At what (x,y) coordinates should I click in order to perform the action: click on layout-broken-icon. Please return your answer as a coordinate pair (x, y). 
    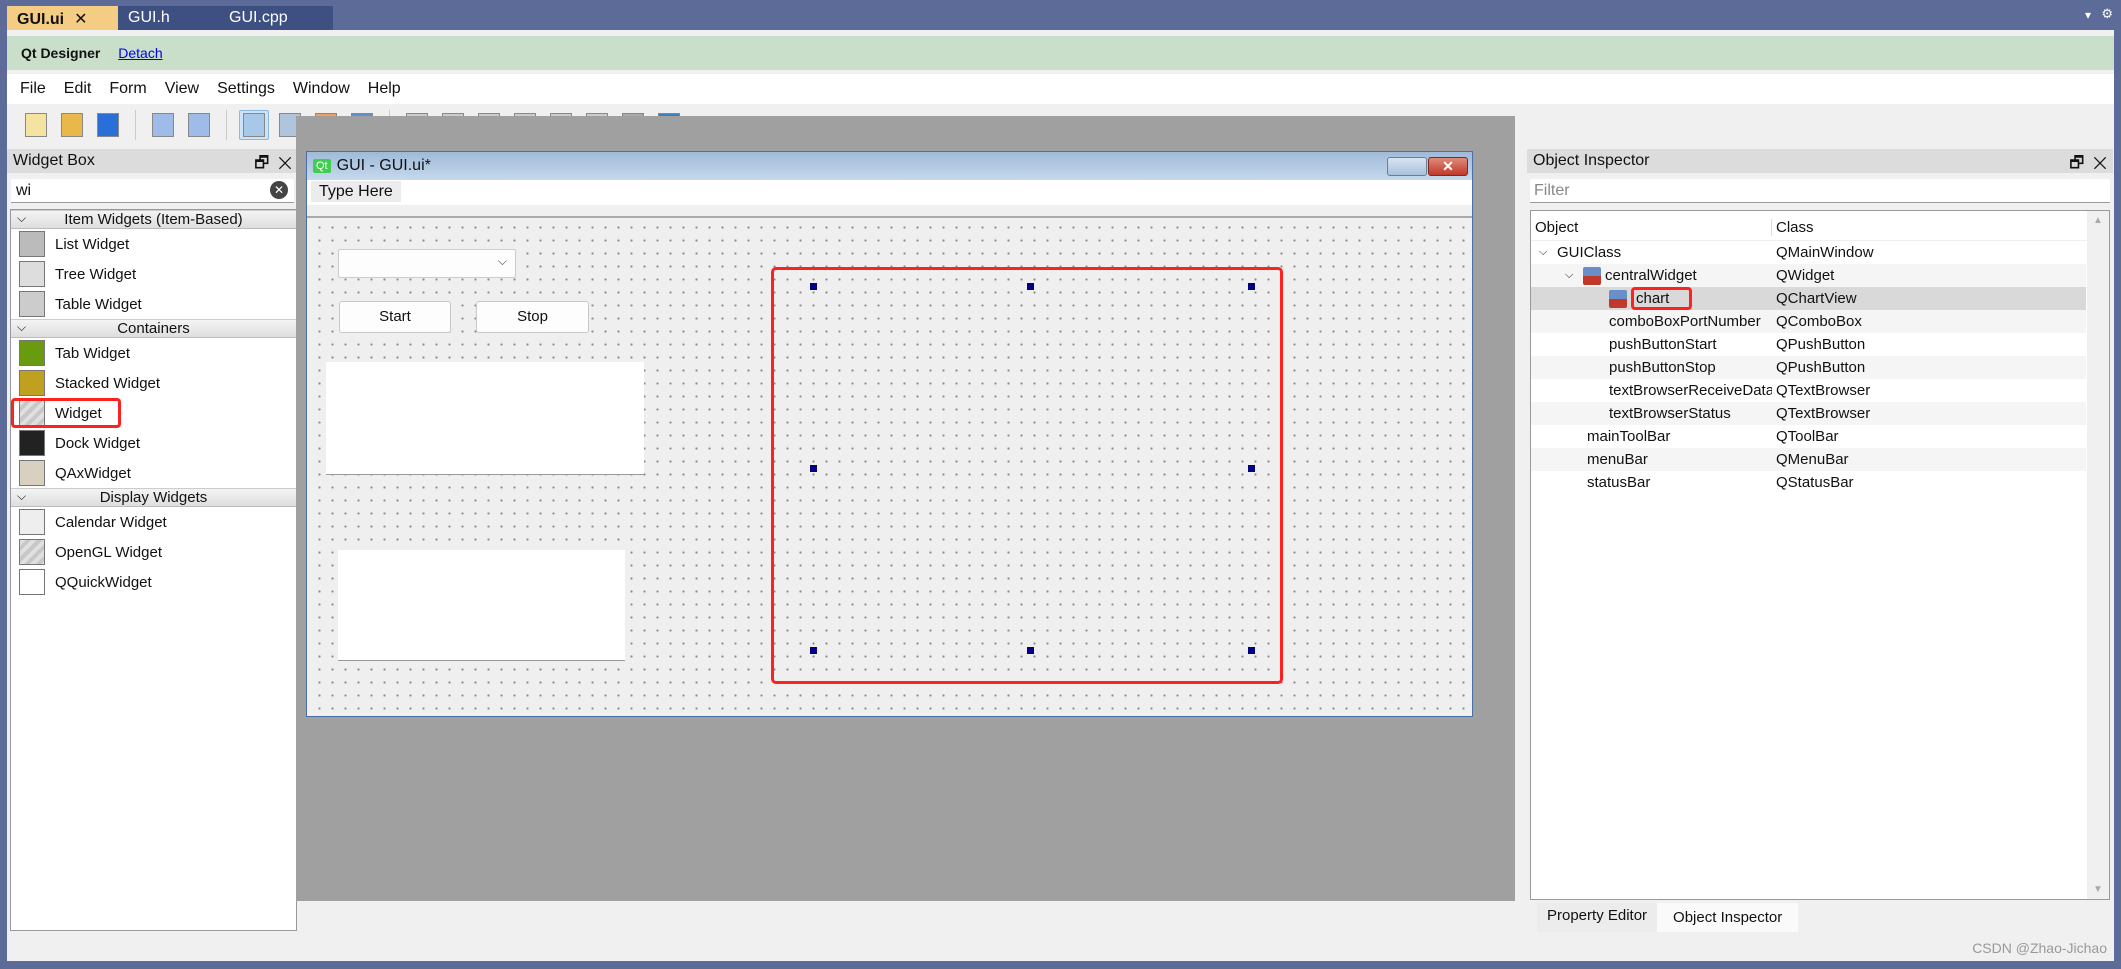
    Looking at the image, I should click on (1592, 275).